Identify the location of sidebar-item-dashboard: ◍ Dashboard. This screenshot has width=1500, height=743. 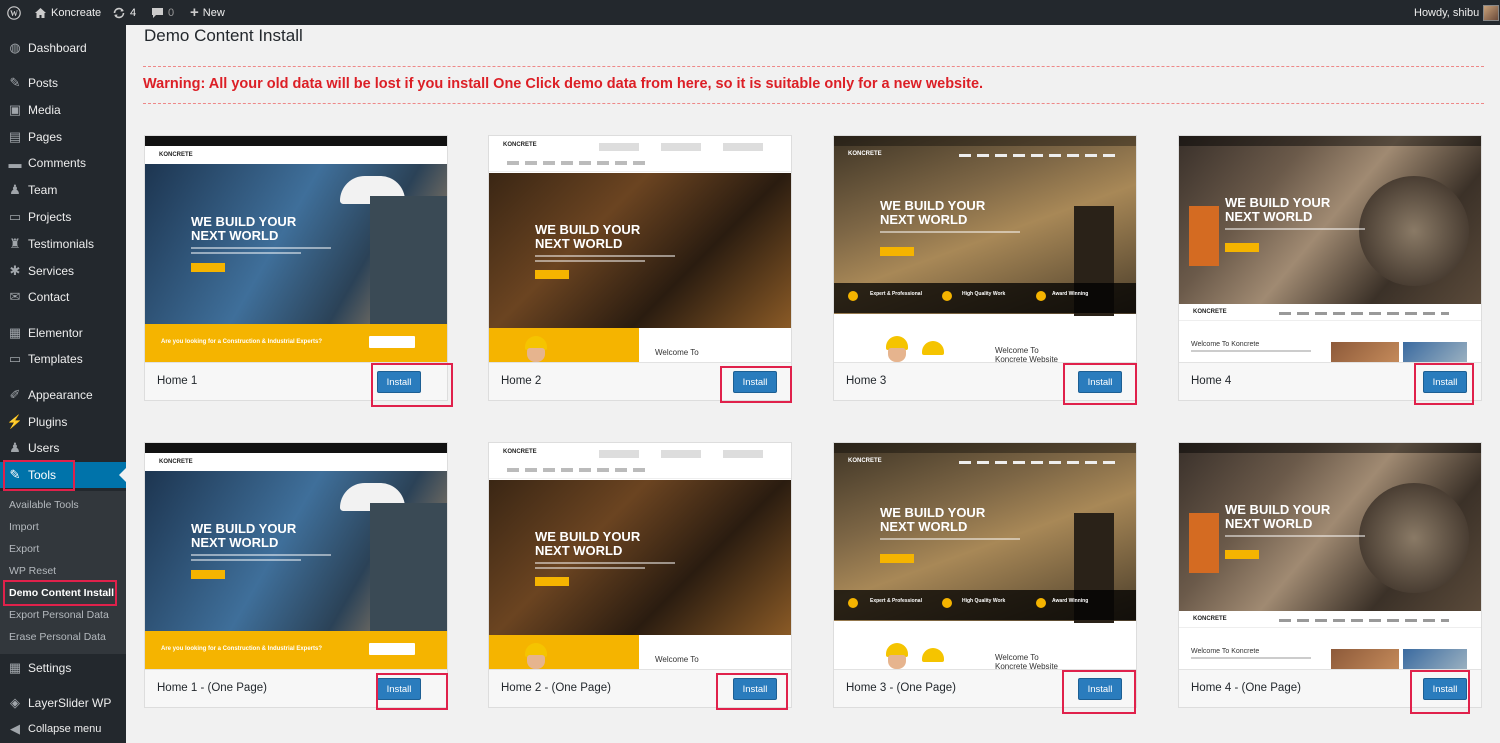
(63, 48).